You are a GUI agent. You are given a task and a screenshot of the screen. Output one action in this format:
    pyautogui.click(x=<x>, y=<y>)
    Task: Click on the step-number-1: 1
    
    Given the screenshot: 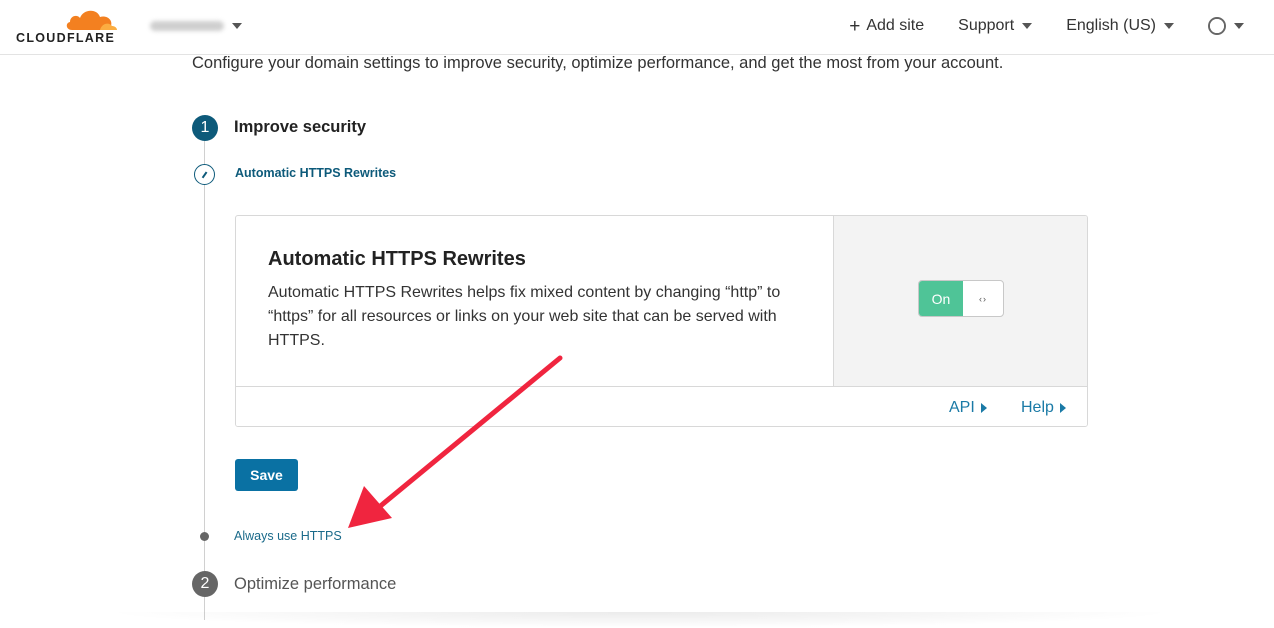 What is the action you would take?
    pyautogui.click(x=205, y=128)
    